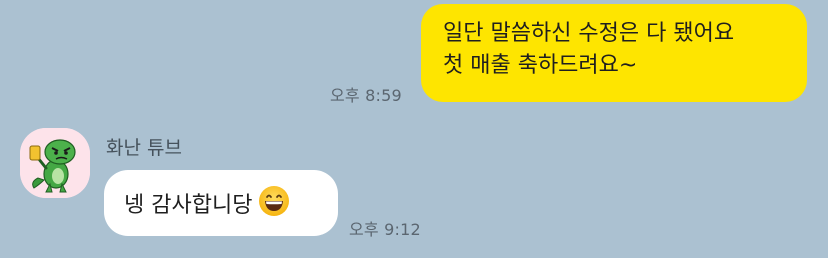 This screenshot has width=828, height=258. What do you see at coordinates (589, 33) in the screenshot?
I see `outgoing-message-line-1: 일단 말씀하신 수정은 다 됐어요` at bounding box center [589, 33].